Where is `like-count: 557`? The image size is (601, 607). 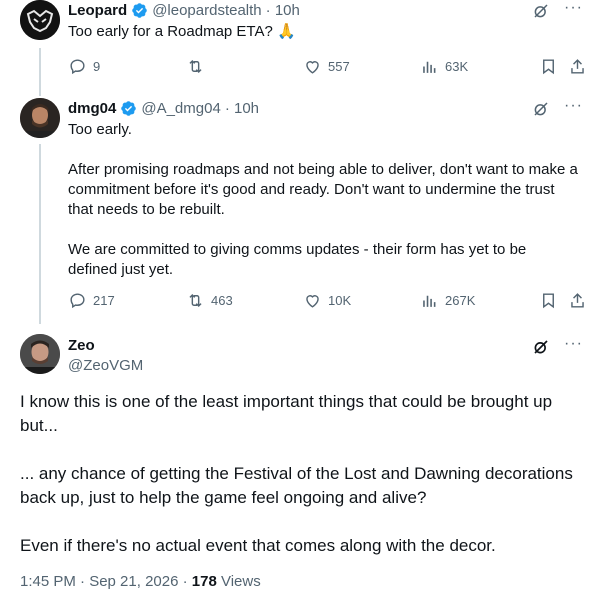
like-count: 557 is located at coordinates (339, 66).